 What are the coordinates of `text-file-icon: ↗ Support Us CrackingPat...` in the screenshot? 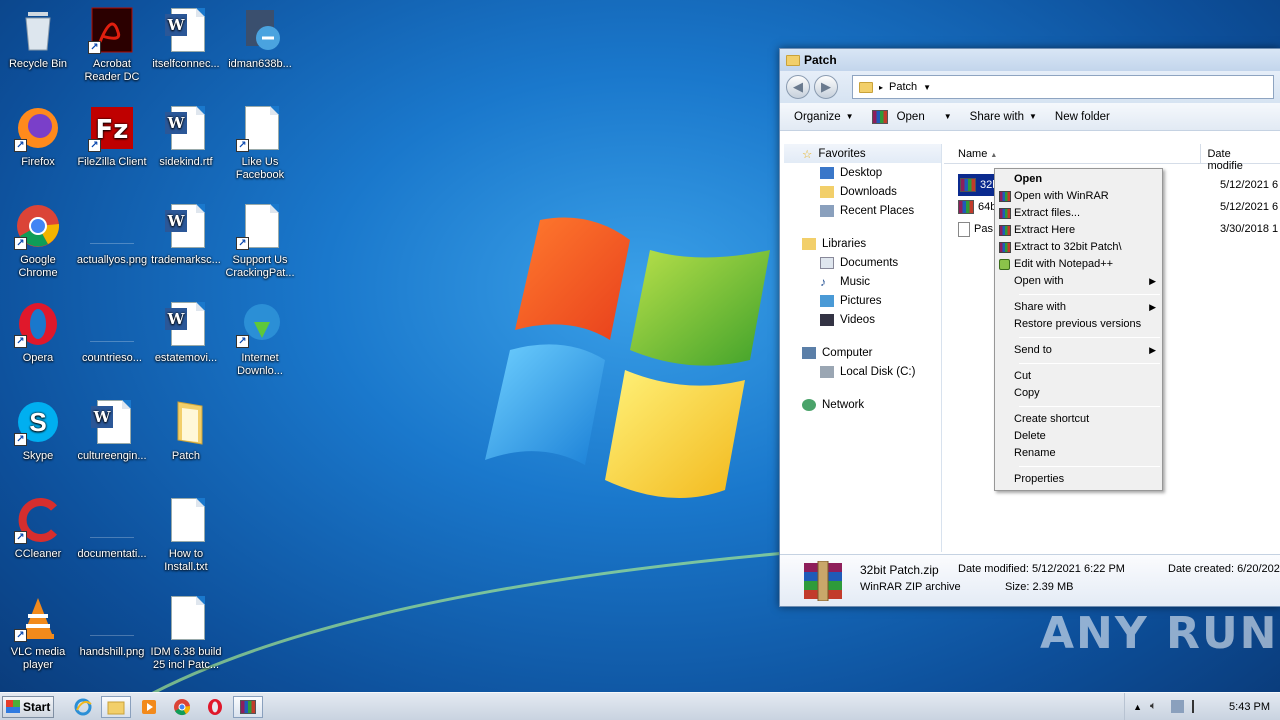 It's located at (260, 241).